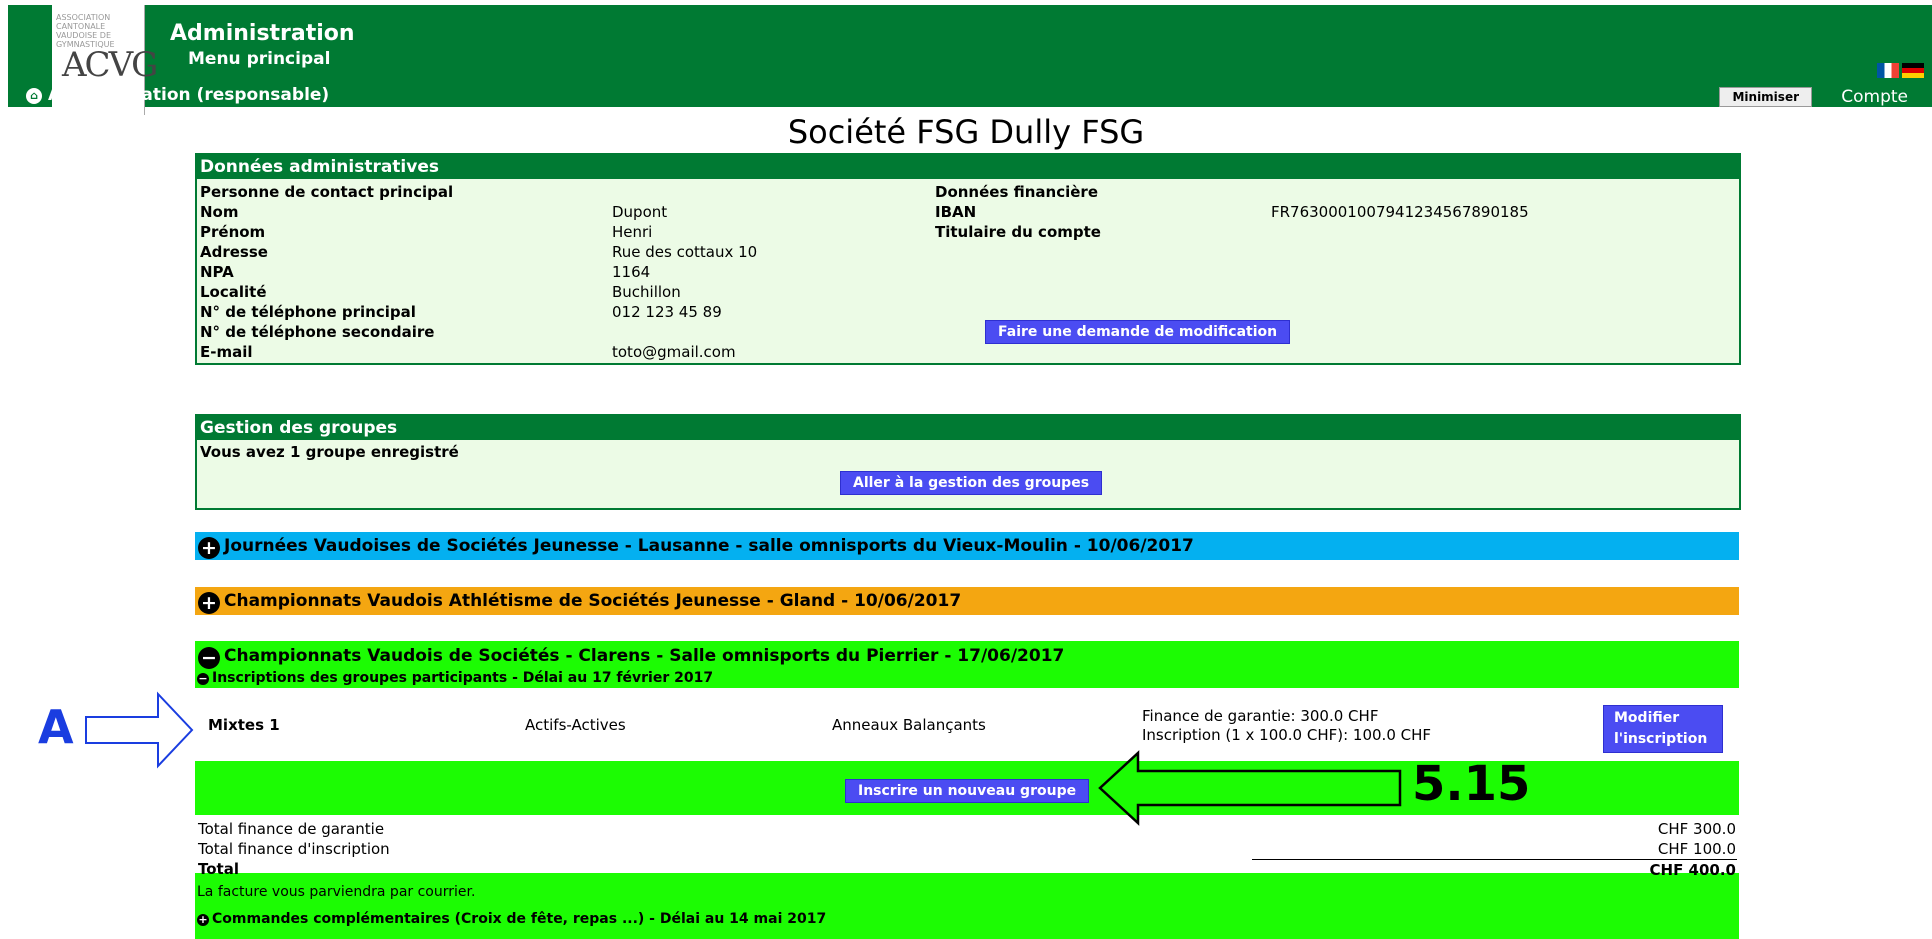 This screenshot has width=1932, height=939. What do you see at coordinates (640, 212) in the screenshot?
I see `field-value: Dupont` at bounding box center [640, 212].